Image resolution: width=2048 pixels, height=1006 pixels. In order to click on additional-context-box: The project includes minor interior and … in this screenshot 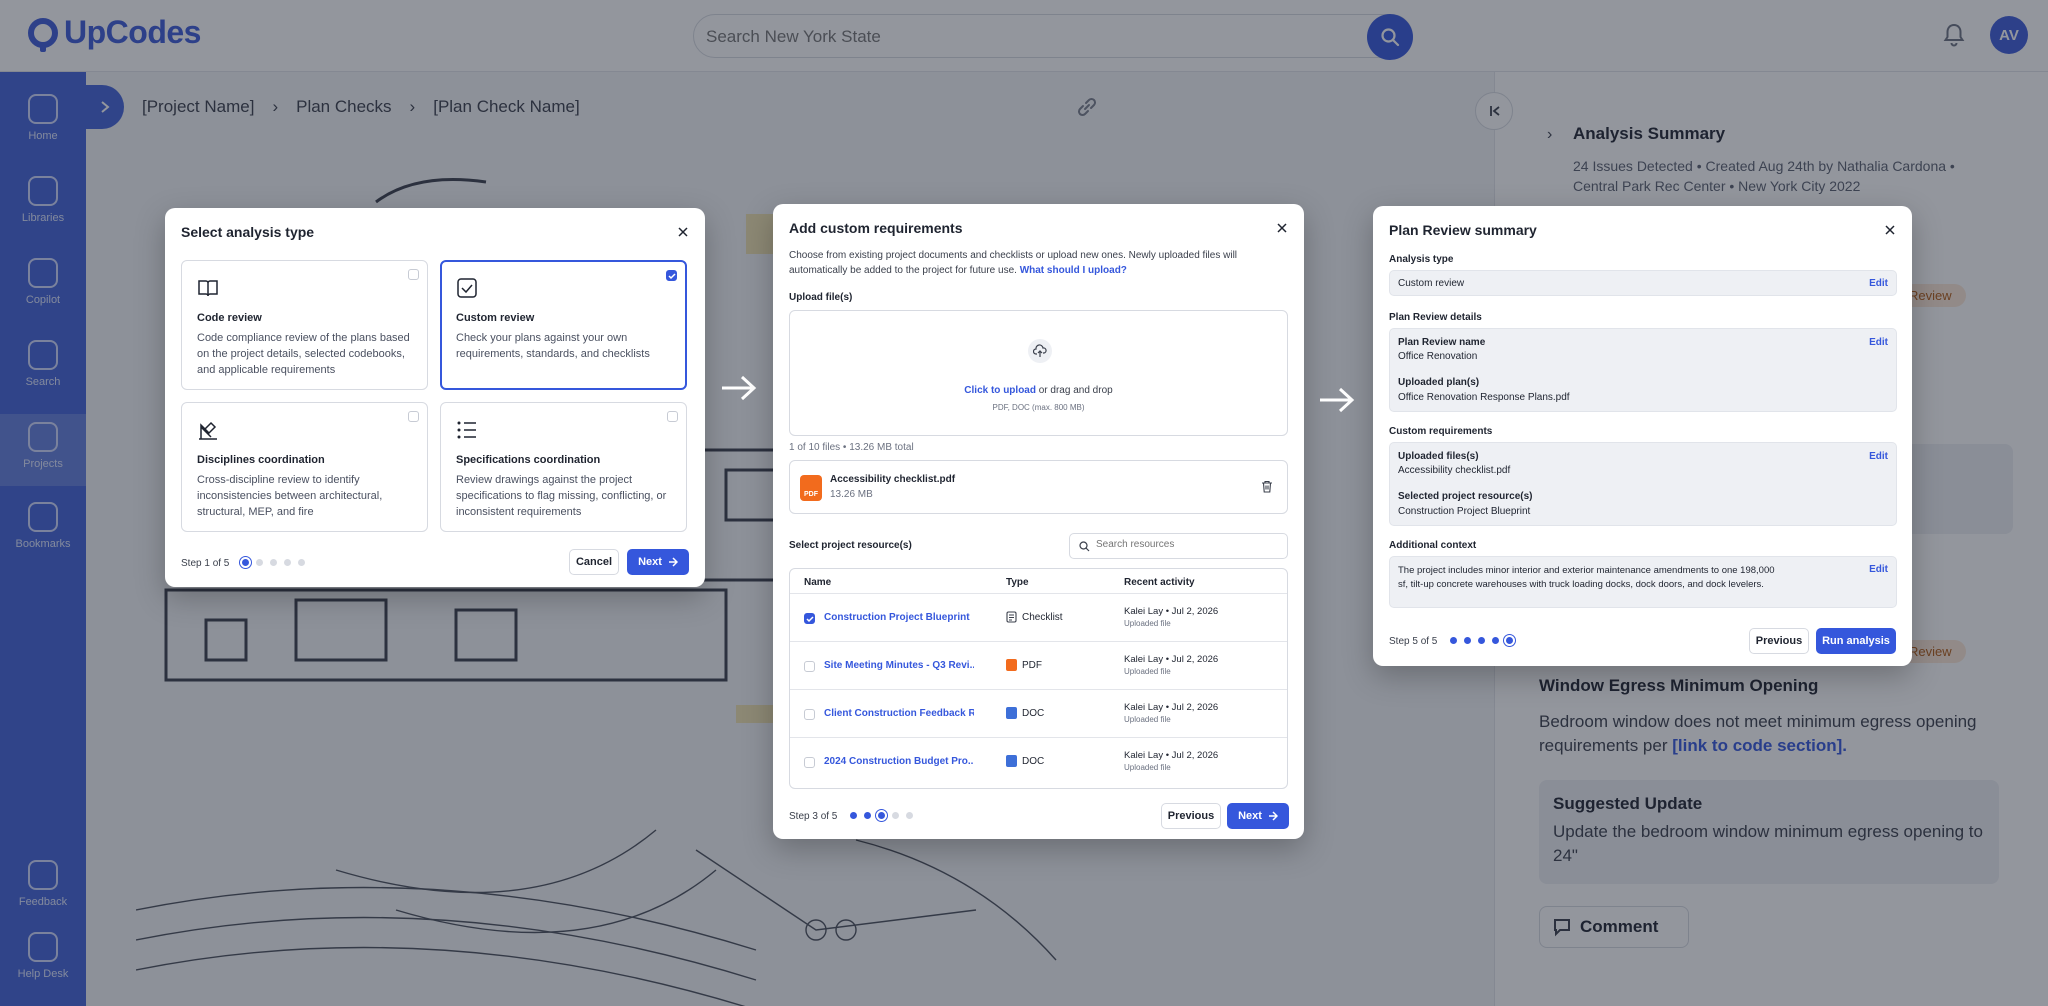, I will do `click(1643, 582)`.